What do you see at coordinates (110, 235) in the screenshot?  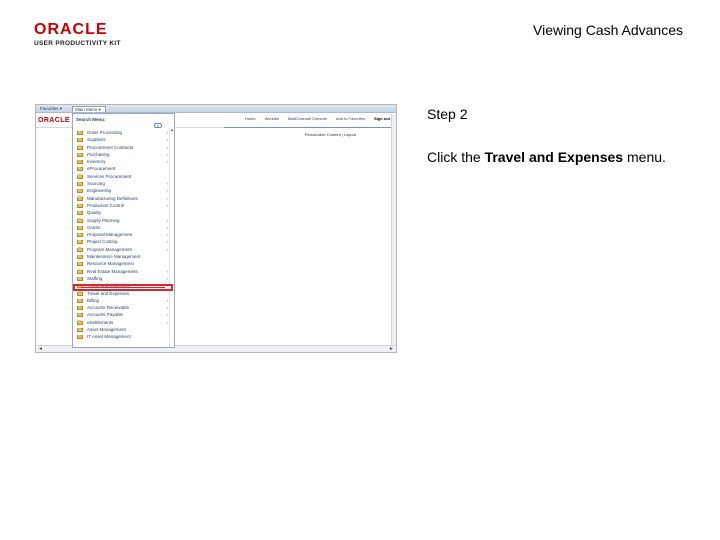 I see `menu-item-label: Proposal Management` at bounding box center [110, 235].